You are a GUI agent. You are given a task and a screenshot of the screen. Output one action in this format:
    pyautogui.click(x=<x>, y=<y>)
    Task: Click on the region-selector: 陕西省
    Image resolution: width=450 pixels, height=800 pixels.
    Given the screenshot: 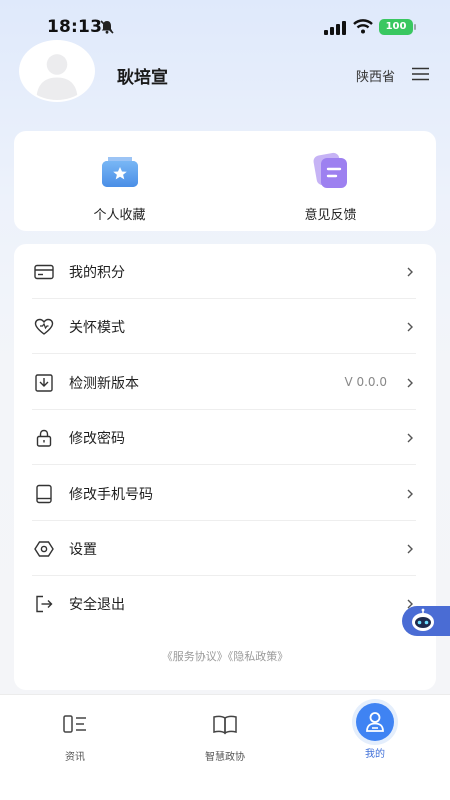 What is the action you would take?
    pyautogui.click(x=375, y=75)
    